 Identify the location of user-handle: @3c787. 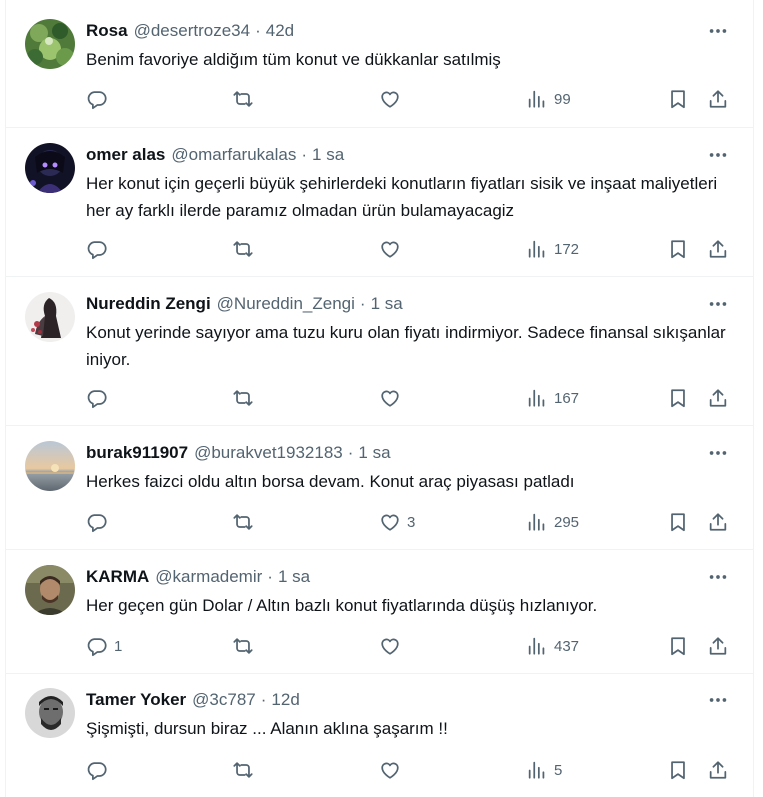
(224, 700).